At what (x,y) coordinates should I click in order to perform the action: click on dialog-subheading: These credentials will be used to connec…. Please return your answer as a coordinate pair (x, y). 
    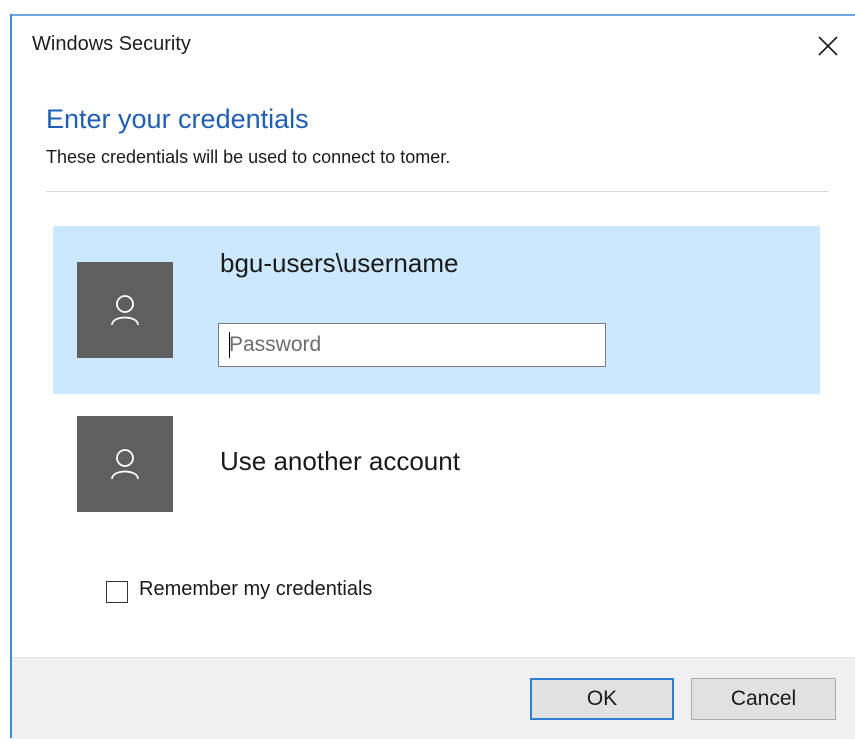
    Looking at the image, I should click on (248, 157).